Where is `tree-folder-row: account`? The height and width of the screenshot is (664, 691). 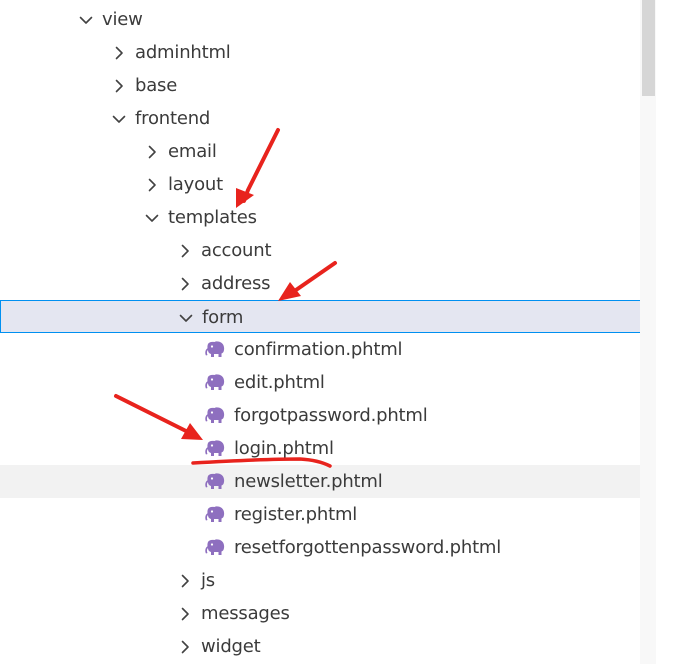 tree-folder-row: account is located at coordinates (328, 250).